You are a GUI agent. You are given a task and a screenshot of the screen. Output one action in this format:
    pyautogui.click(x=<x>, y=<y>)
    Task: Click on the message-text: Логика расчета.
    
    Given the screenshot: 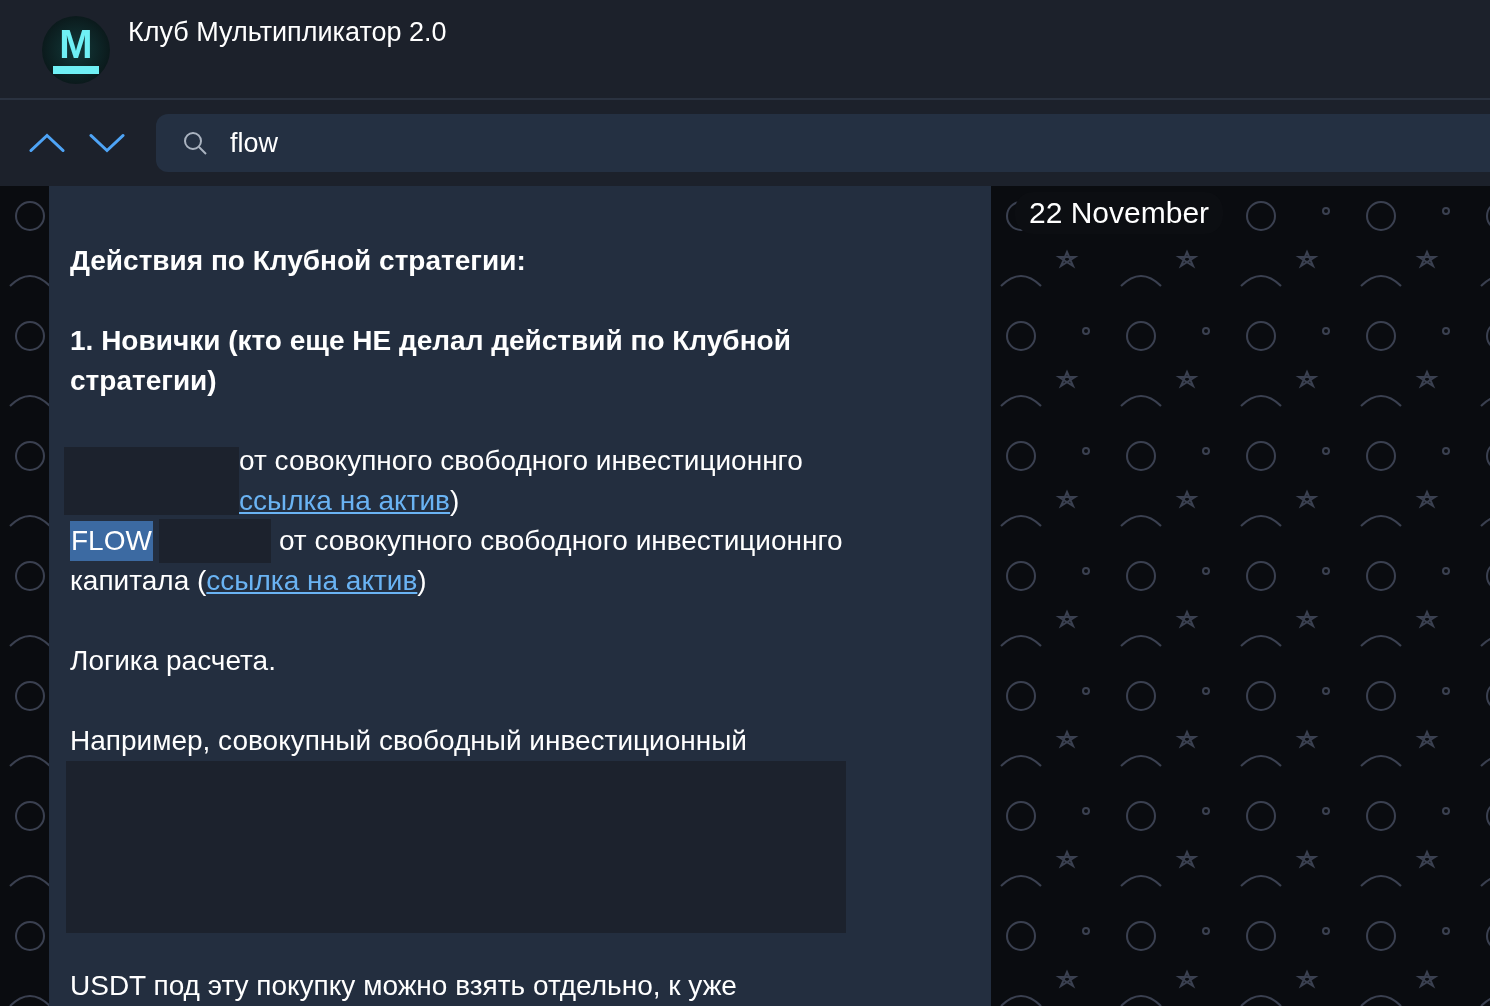 What is the action you would take?
    pyautogui.click(x=173, y=661)
    